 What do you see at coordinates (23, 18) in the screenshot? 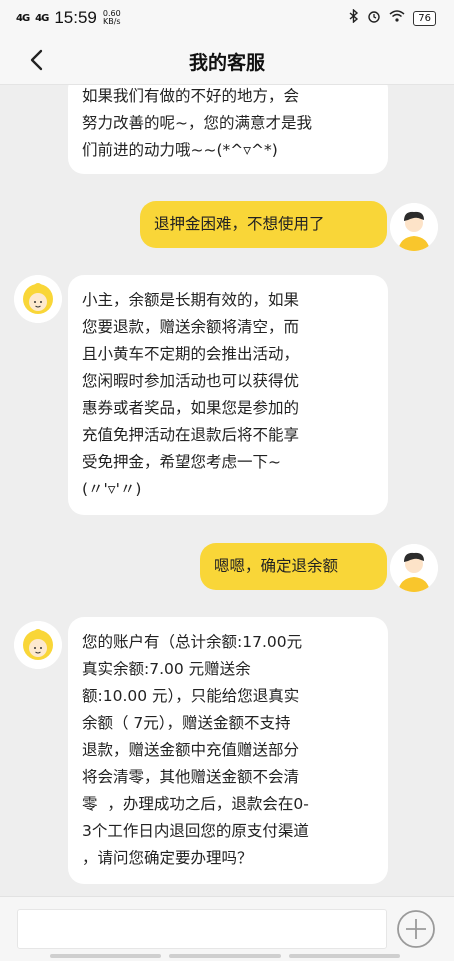
I see `signal-4g-1: 4G` at bounding box center [23, 18].